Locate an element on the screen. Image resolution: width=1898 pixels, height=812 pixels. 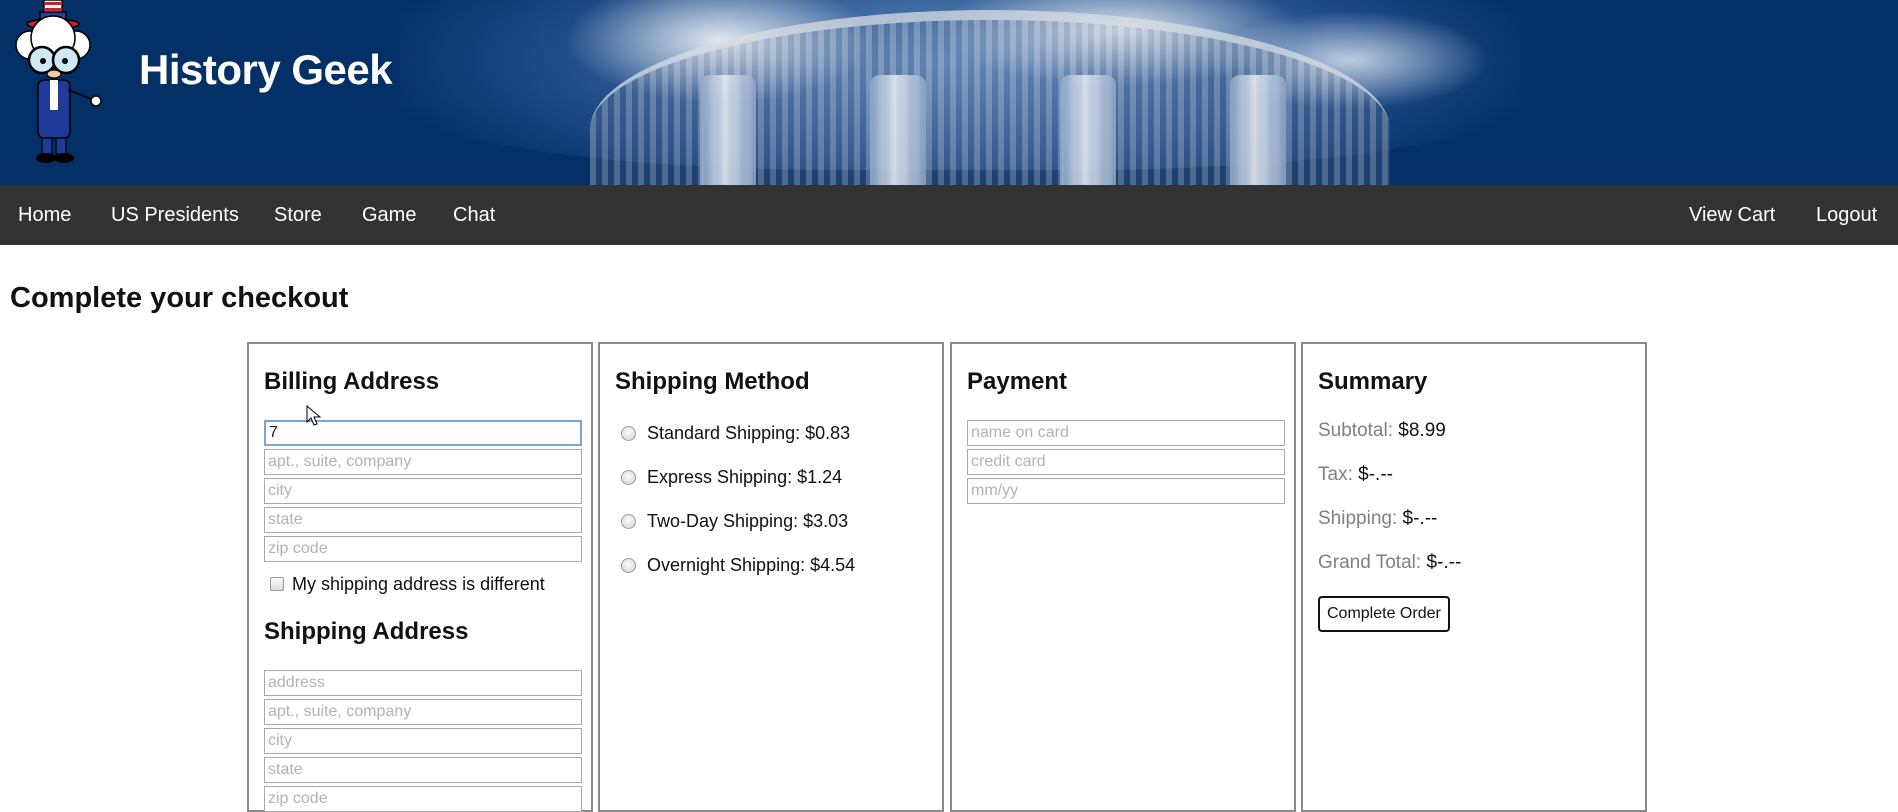
shipping-address-input is located at coordinates (423, 683).